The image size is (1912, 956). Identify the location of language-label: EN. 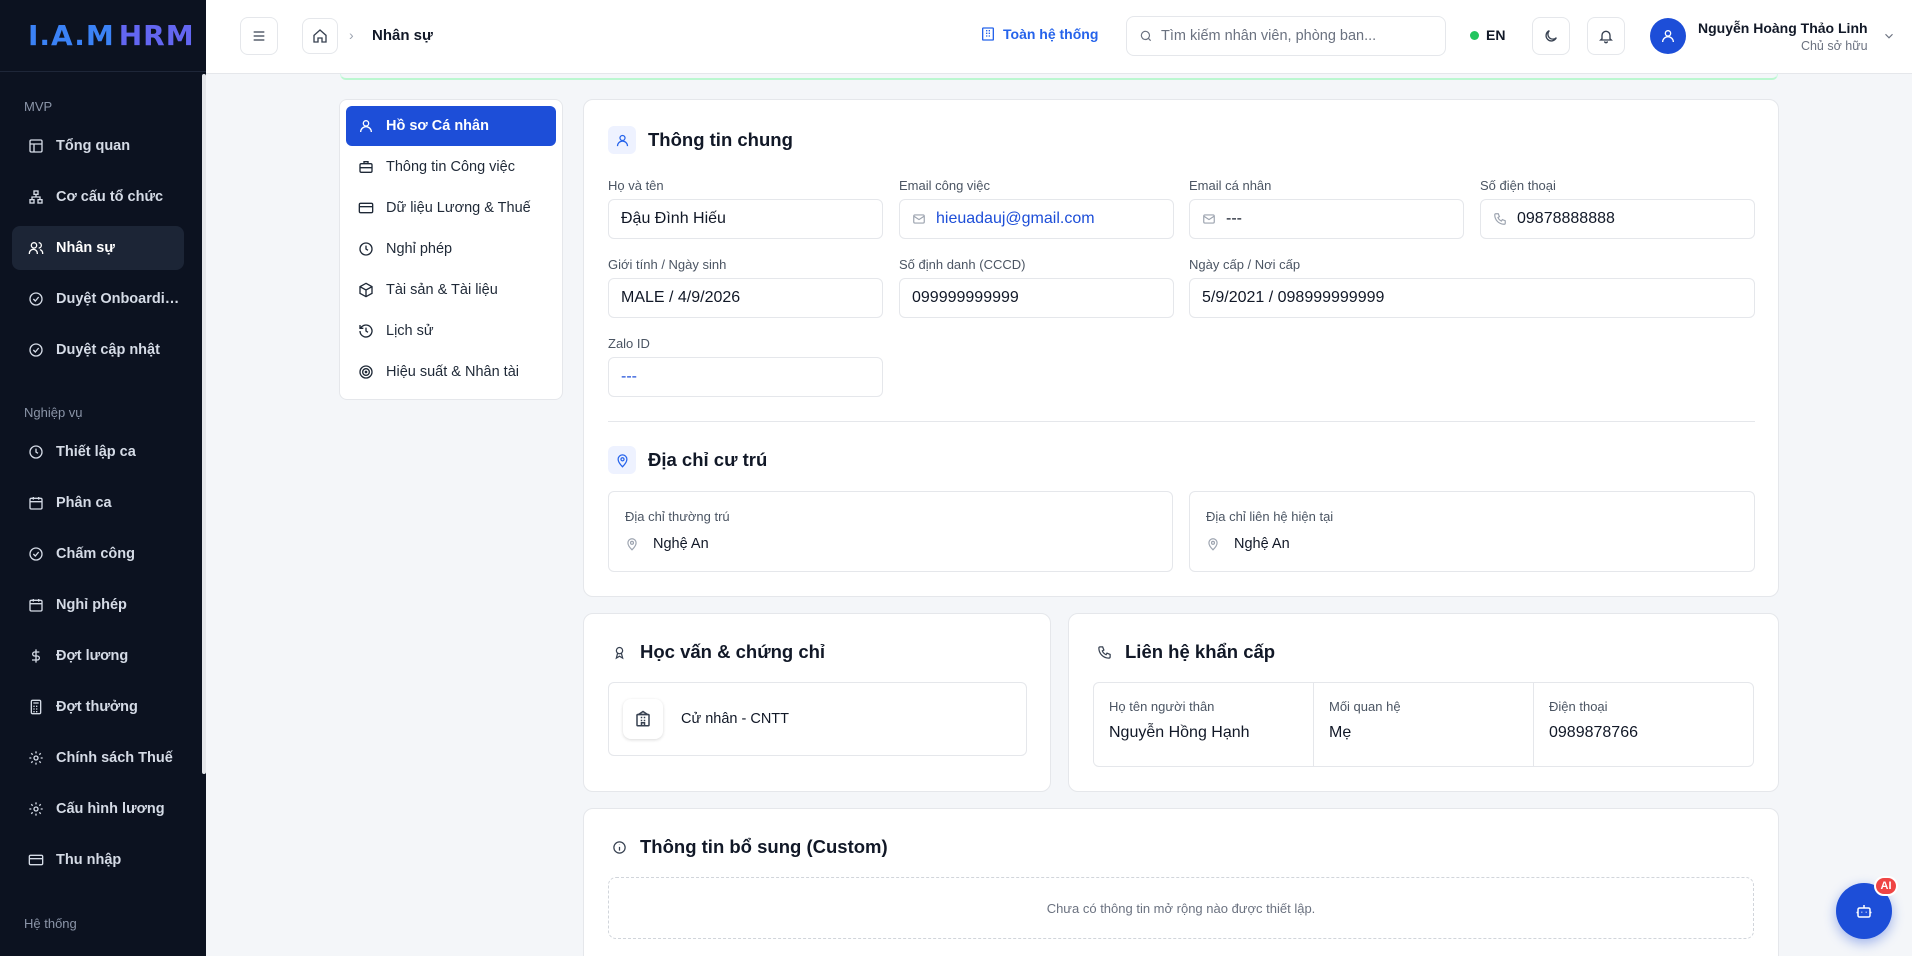
(1496, 35).